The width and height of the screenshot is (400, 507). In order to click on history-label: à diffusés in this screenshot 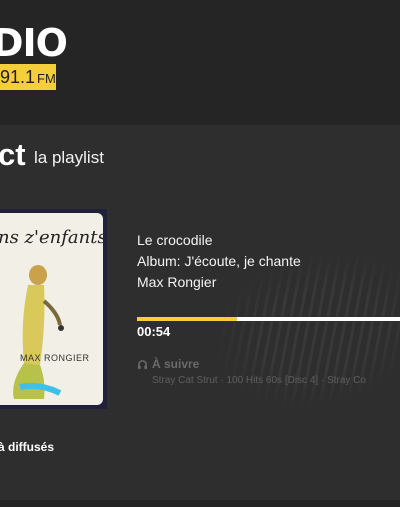, I will do `click(27, 447)`.